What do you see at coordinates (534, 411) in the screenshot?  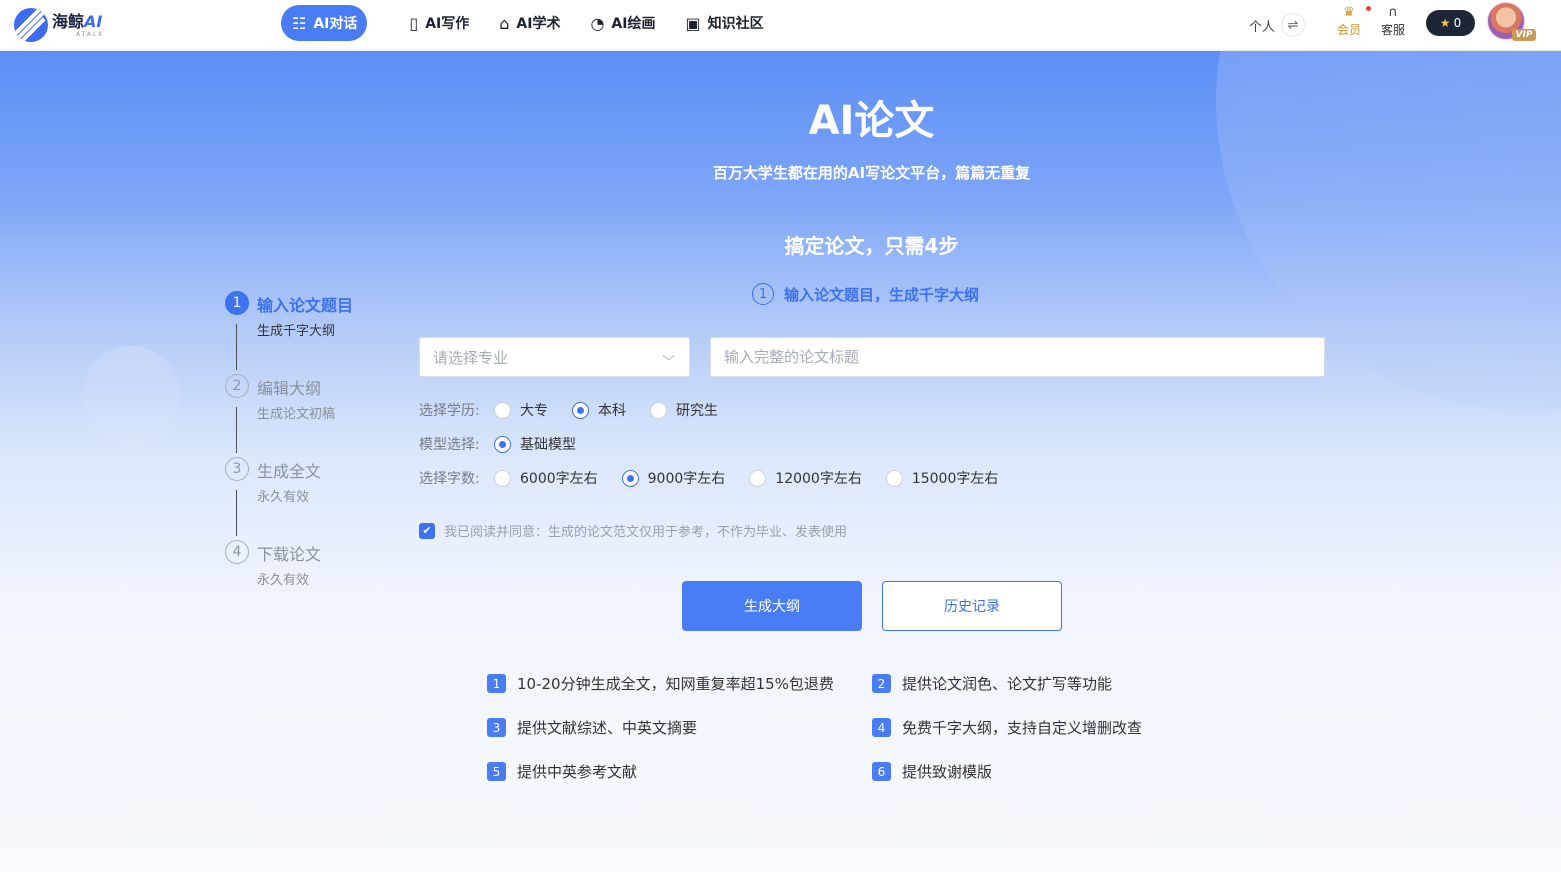 I see `radio-label: 大专` at bounding box center [534, 411].